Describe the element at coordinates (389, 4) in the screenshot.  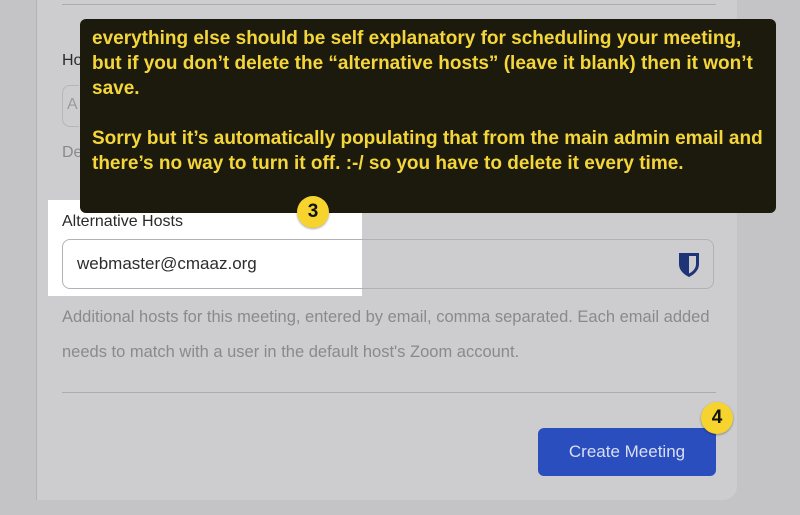
I see `top-divider` at that location.